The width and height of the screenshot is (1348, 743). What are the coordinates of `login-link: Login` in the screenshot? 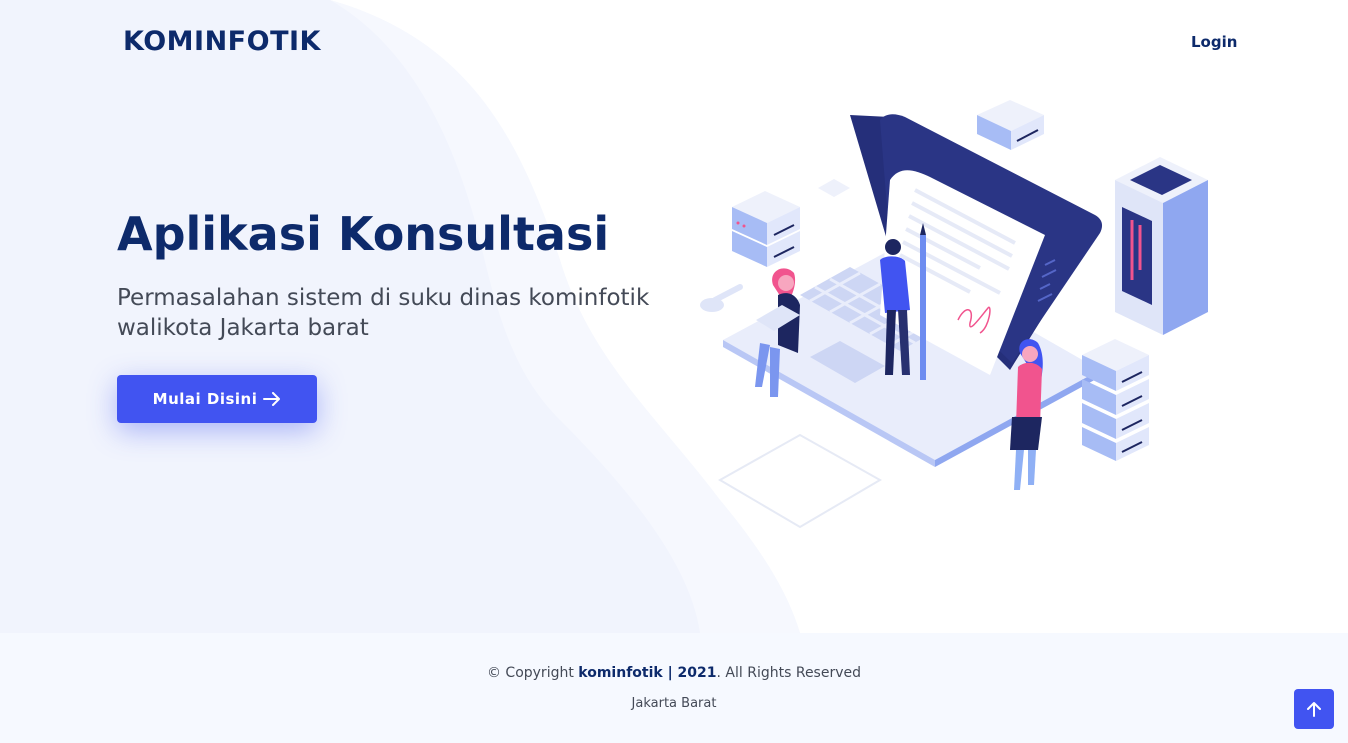 It's located at (1214, 42).